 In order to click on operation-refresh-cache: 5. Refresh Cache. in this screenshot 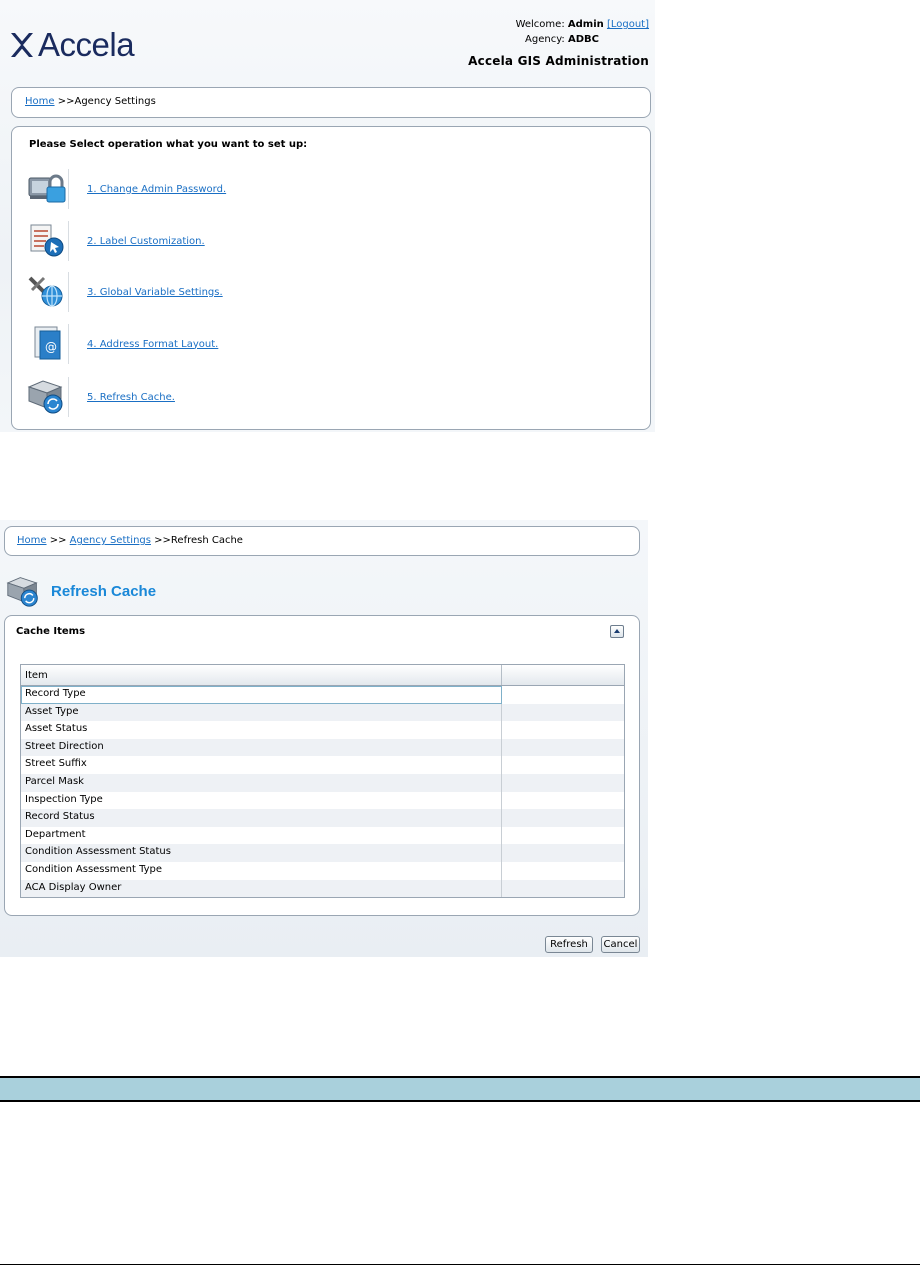, I will do `click(226, 397)`.